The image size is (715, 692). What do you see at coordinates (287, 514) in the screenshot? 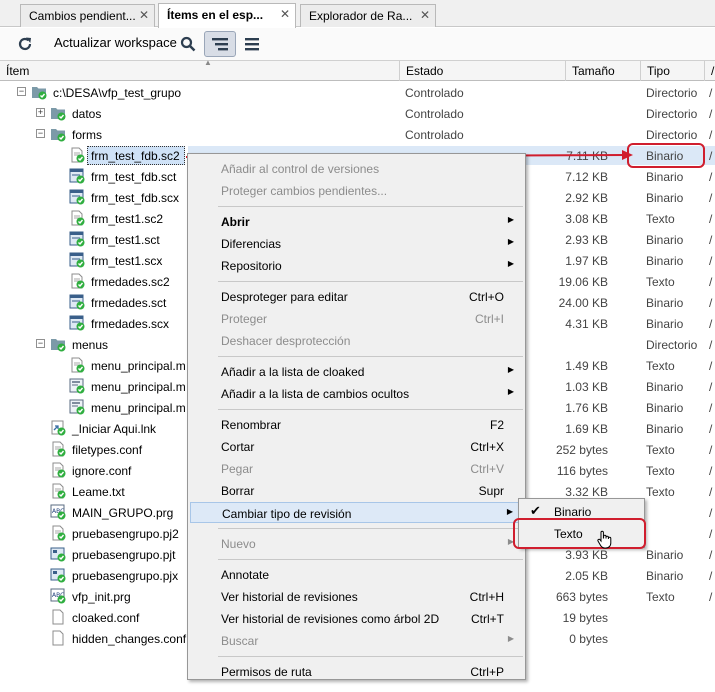
I see `menu-item-label: Cambiar tipo de revisión` at bounding box center [287, 514].